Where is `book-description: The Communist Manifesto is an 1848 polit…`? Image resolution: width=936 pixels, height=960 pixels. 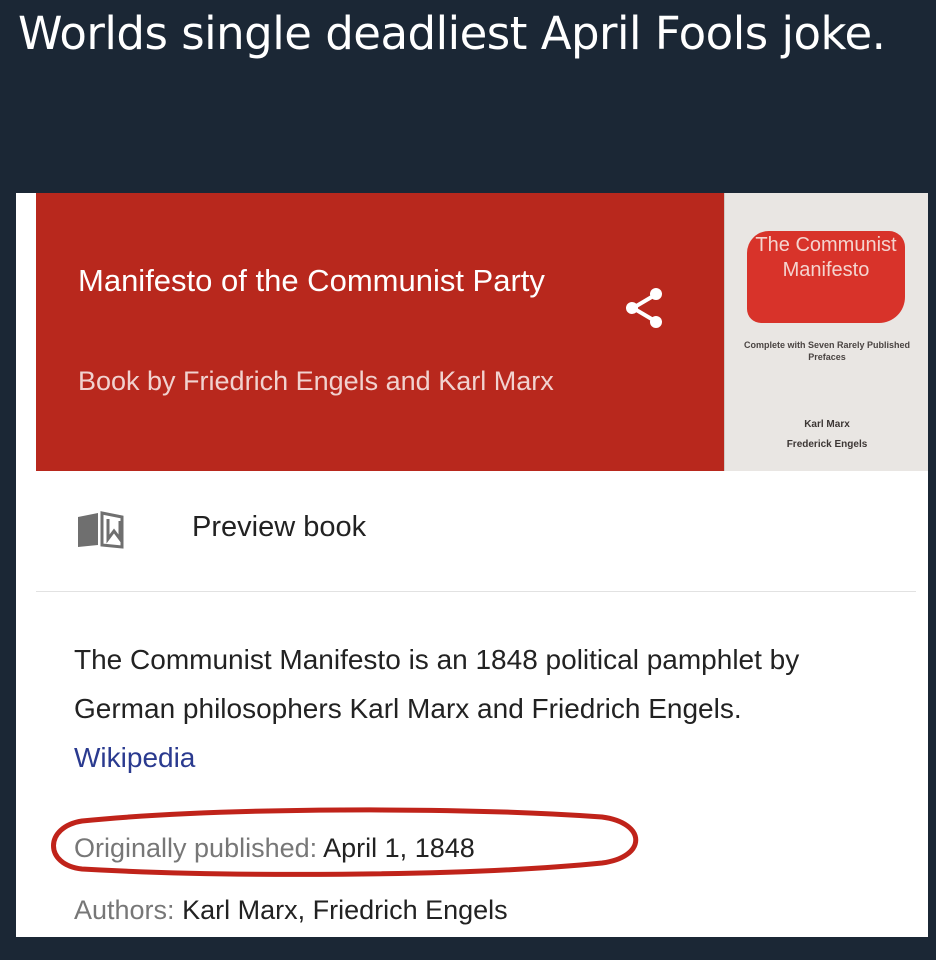
book-description: The Communist Manifesto is an 1848 polit… is located at coordinates (464, 708).